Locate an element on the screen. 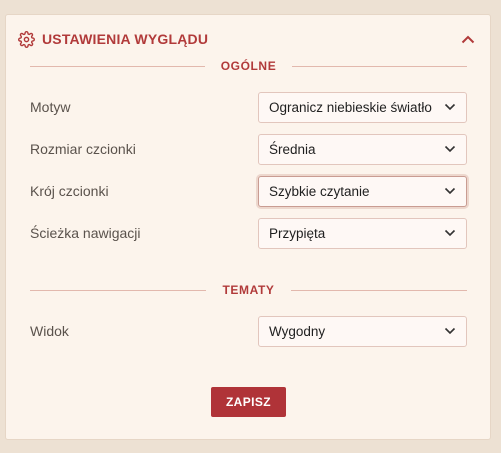  select-widok: Wygodny is located at coordinates (362, 331).